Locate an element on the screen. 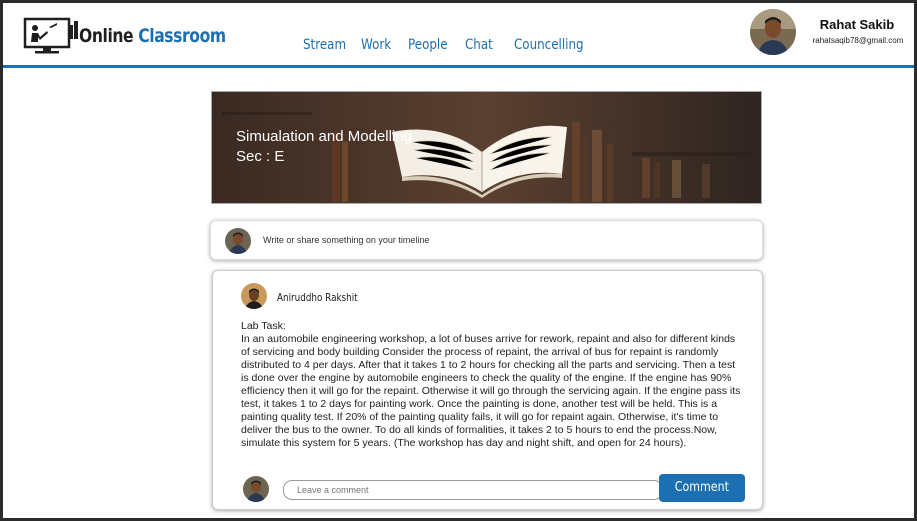  comment-button-label: Comment is located at coordinates (702, 487).